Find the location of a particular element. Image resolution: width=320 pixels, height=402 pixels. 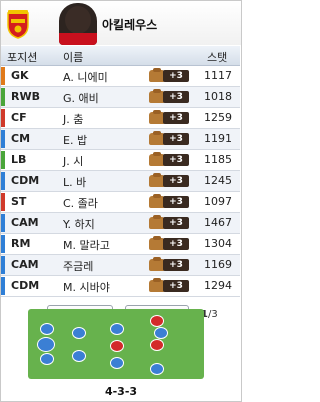

column-header-name: 이름 is located at coordinates (73, 57).